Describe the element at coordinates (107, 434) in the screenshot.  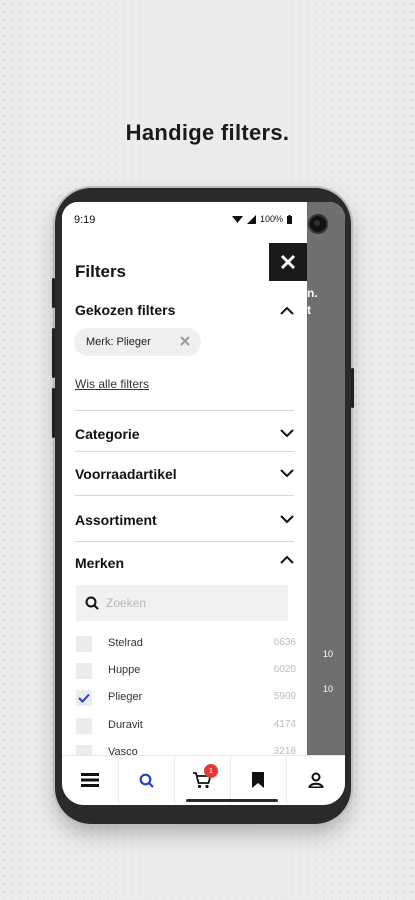
I see `section-categorie: Categorie` at that location.